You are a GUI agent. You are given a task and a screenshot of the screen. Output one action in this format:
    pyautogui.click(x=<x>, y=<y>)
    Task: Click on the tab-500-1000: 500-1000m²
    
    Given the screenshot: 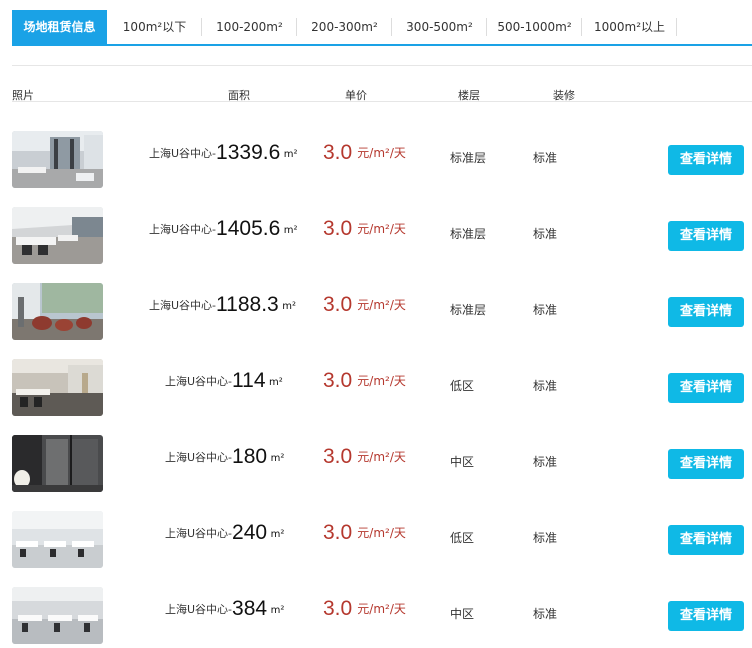 What is the action you would take?
    pyautogui.click(x=534, y=27)
    